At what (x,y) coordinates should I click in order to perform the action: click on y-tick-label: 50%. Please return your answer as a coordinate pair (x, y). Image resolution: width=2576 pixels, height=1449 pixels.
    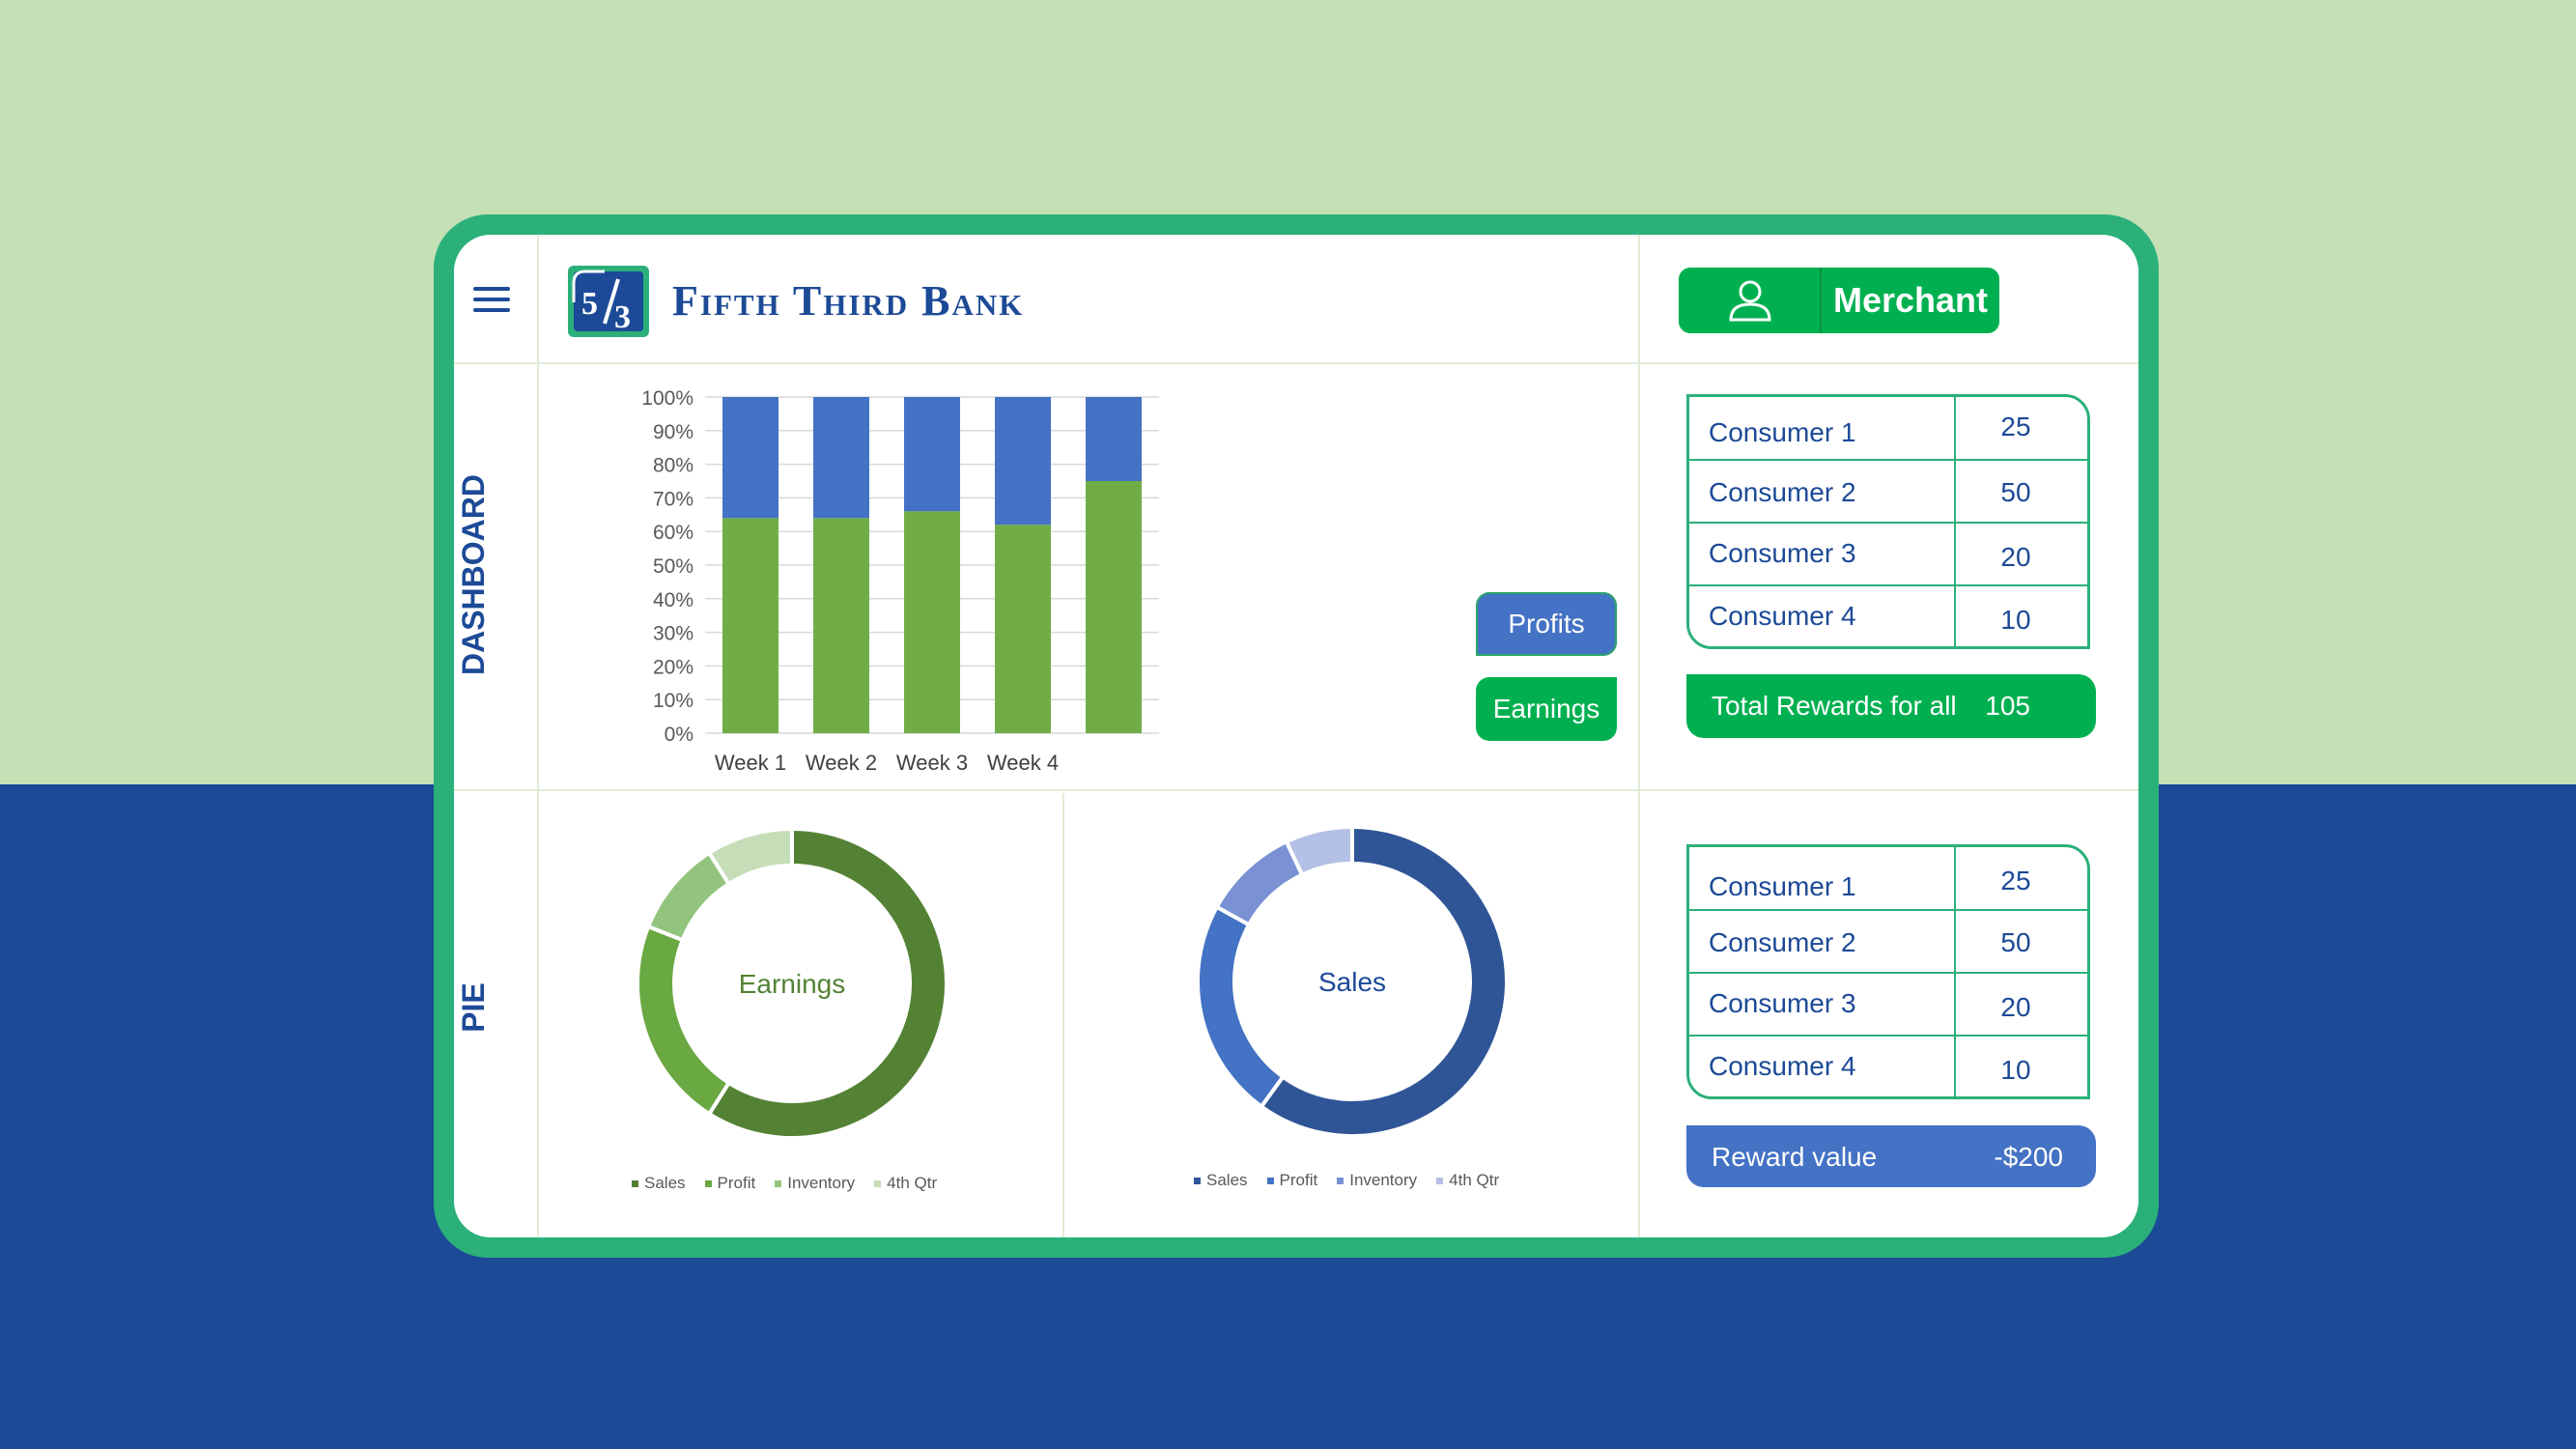
    Looking at the image, I should click on (673, 566).